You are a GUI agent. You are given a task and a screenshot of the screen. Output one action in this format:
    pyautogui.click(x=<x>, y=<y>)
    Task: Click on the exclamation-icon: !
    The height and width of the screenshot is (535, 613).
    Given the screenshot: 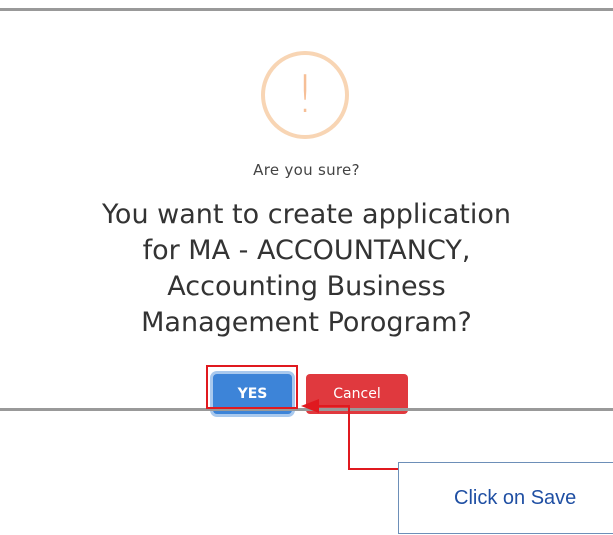 What is the action you would take?
    pyautogui.click(x=305, y=95)
    